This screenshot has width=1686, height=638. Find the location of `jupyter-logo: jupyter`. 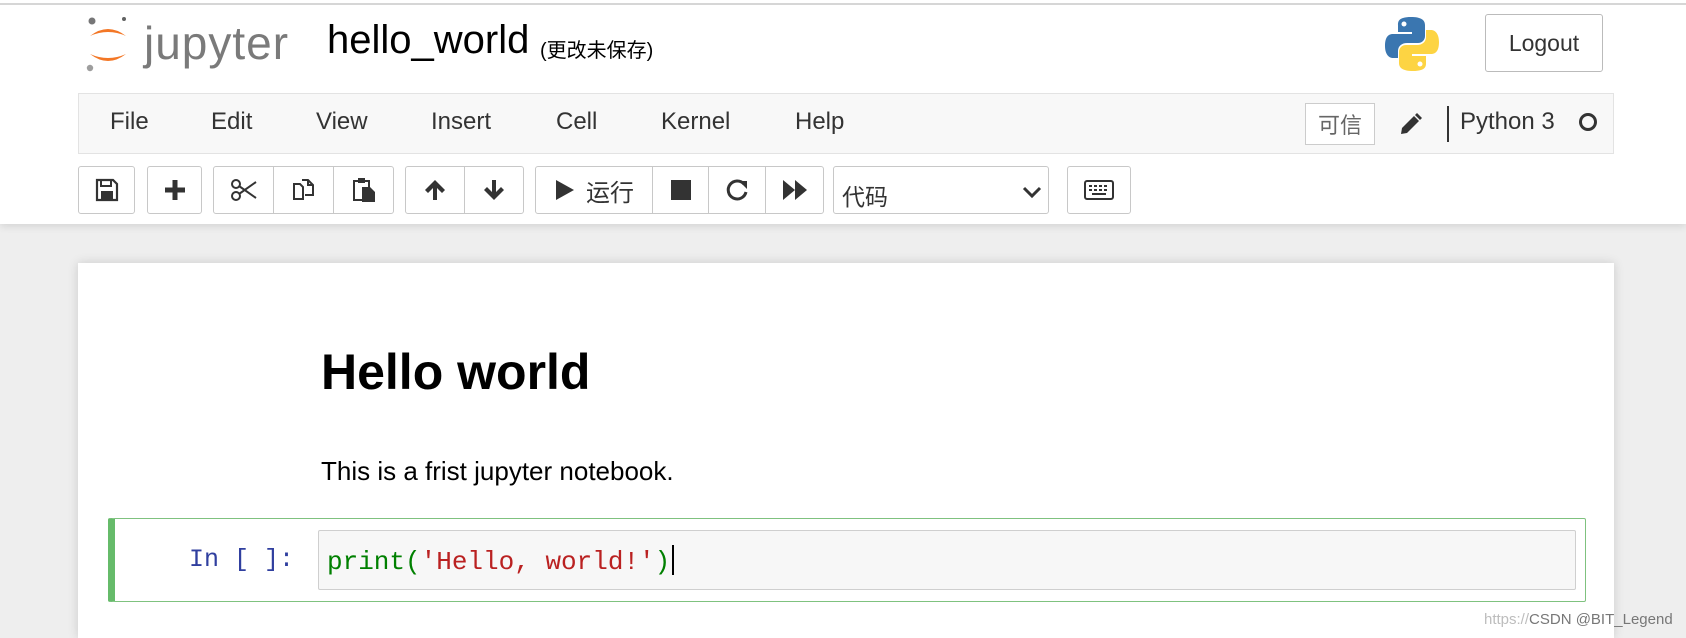

jupyter-logo: jupyter is located at coordinates (192, 44).